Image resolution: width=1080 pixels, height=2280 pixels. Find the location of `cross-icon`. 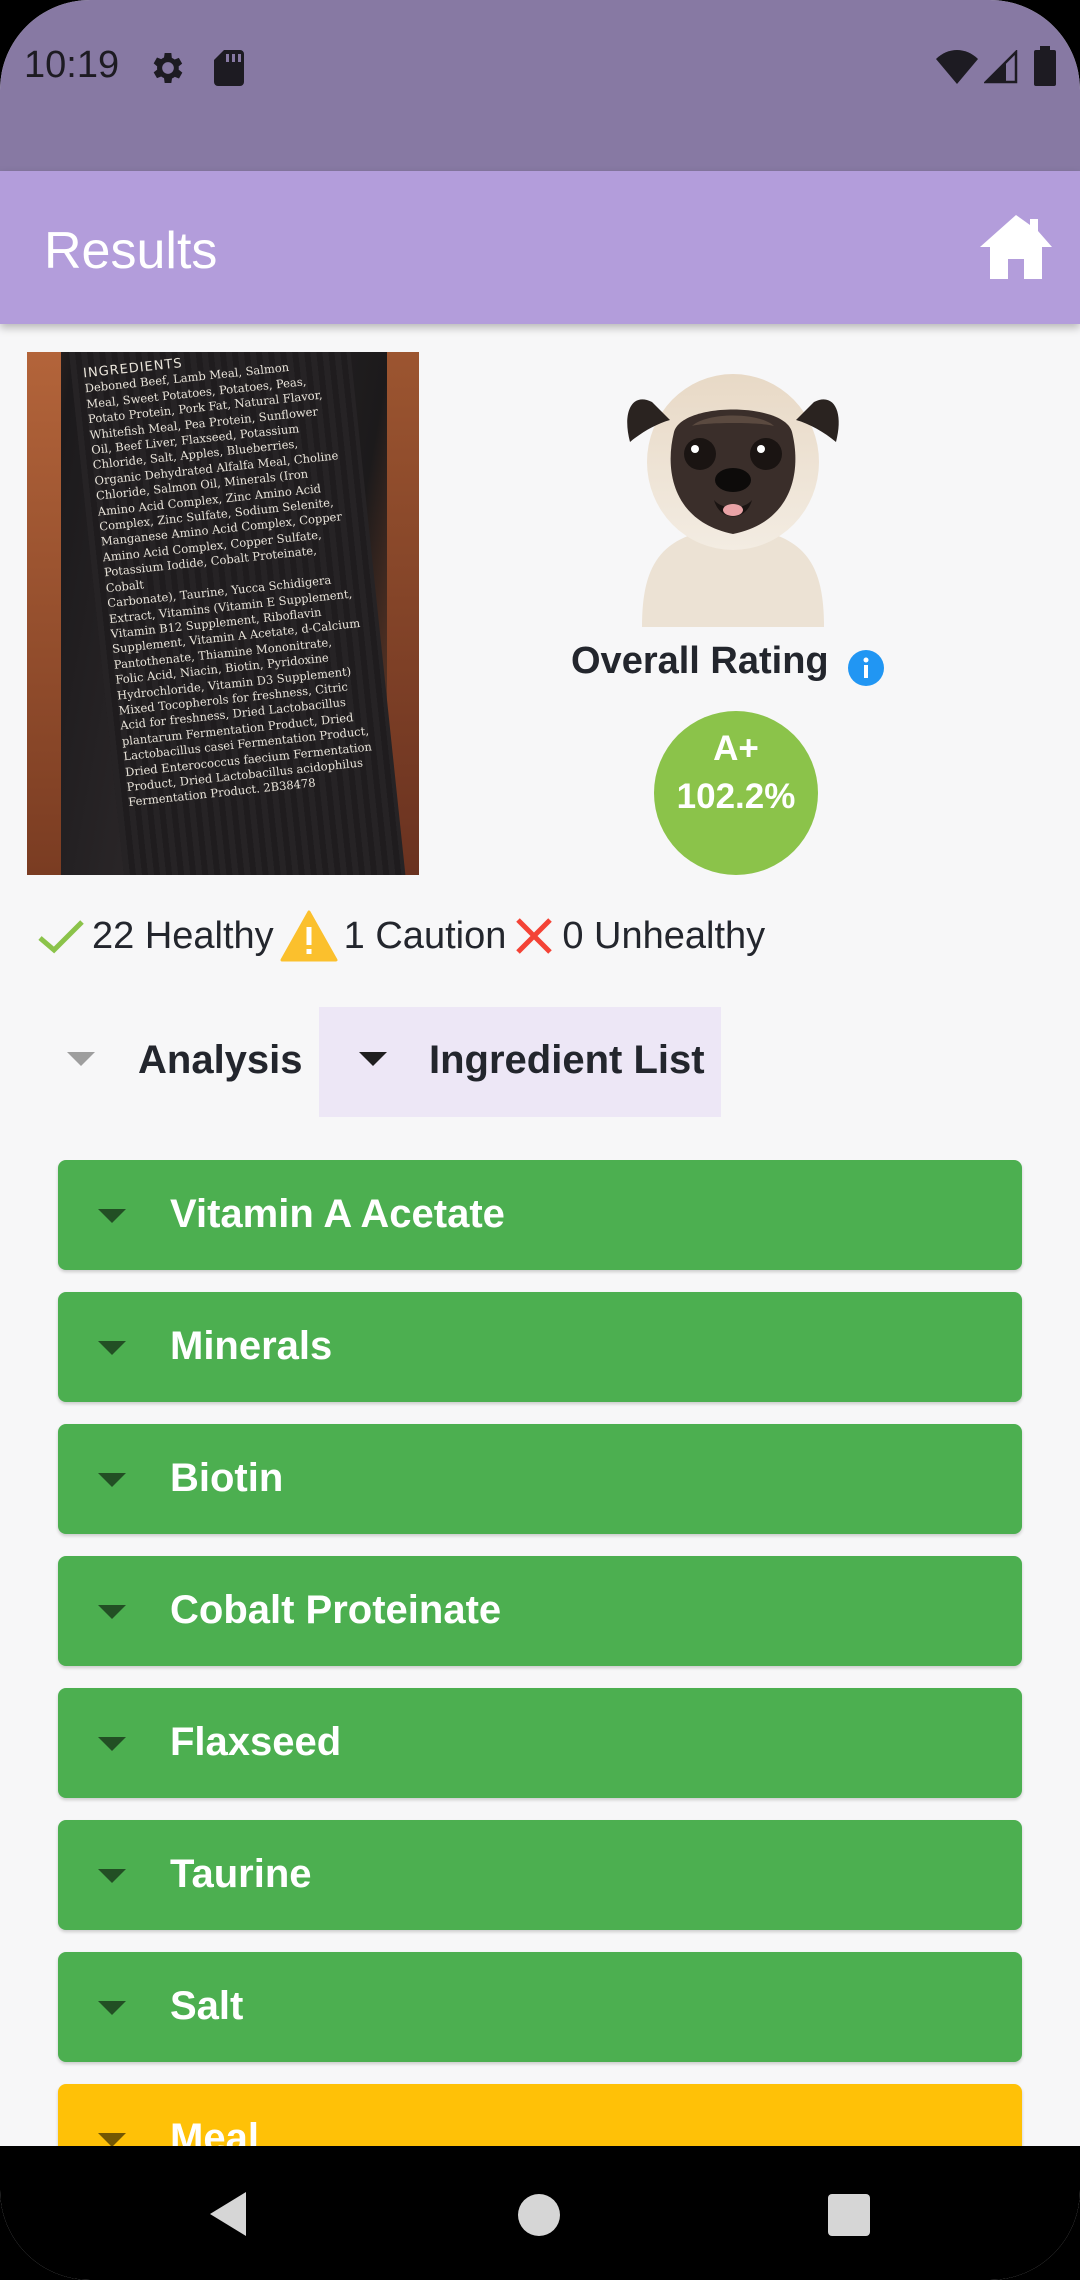

cross-icon is located at coordinates (534, 936).